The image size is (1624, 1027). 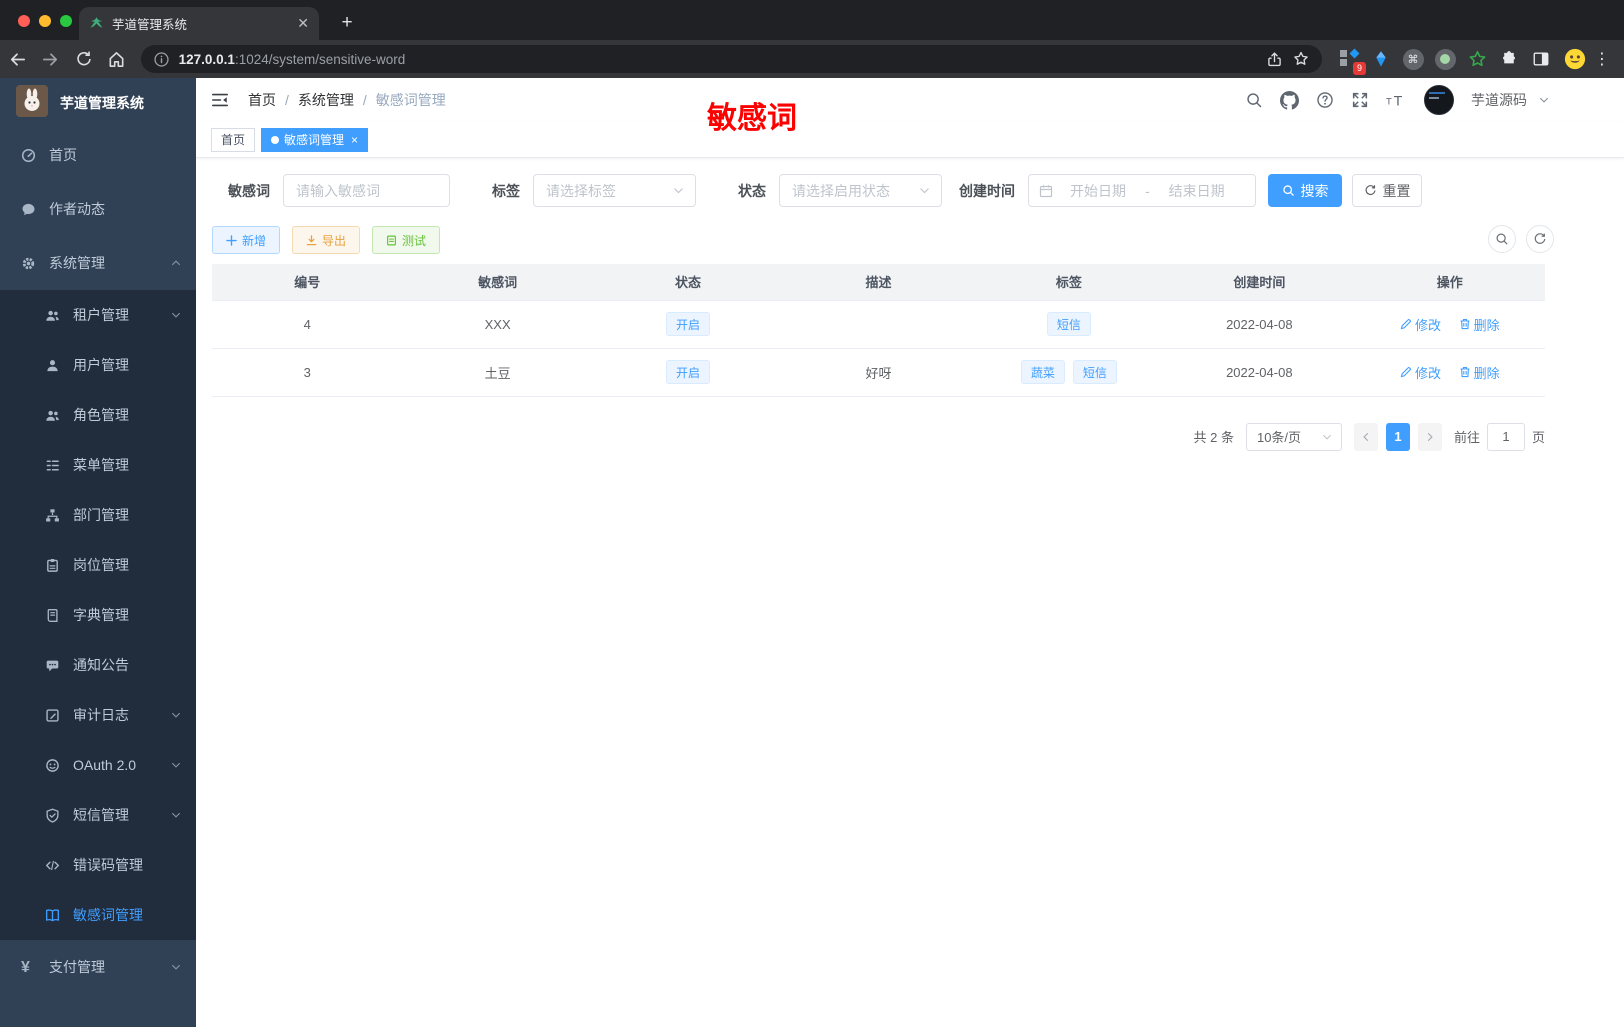 I want to click on page-number-1: 1, so click(x=1397, y=436).